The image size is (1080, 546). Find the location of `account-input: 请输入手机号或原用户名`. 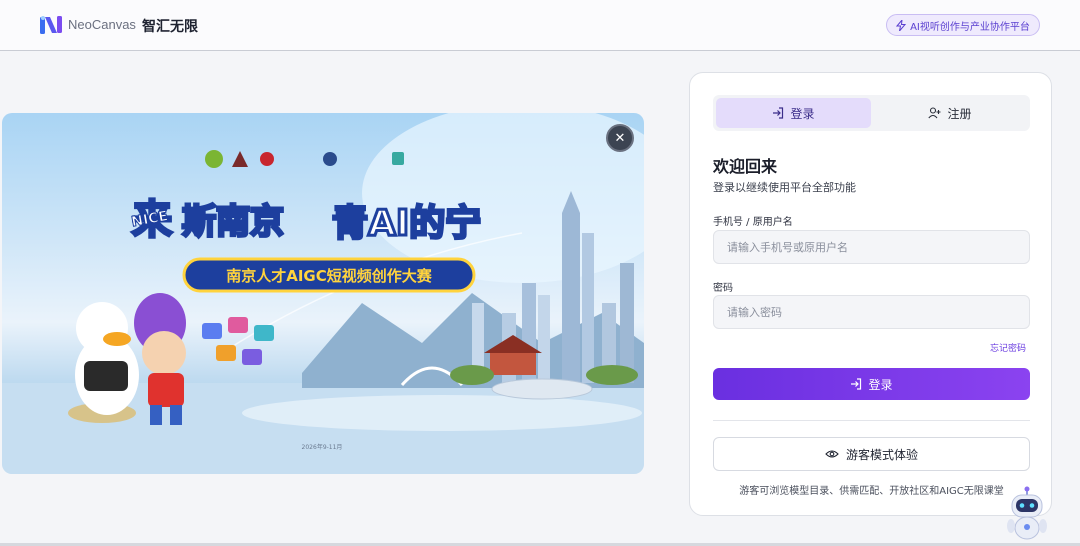

account-input: 请输入手机号或原用户名 is located at coordinates (871, 247).